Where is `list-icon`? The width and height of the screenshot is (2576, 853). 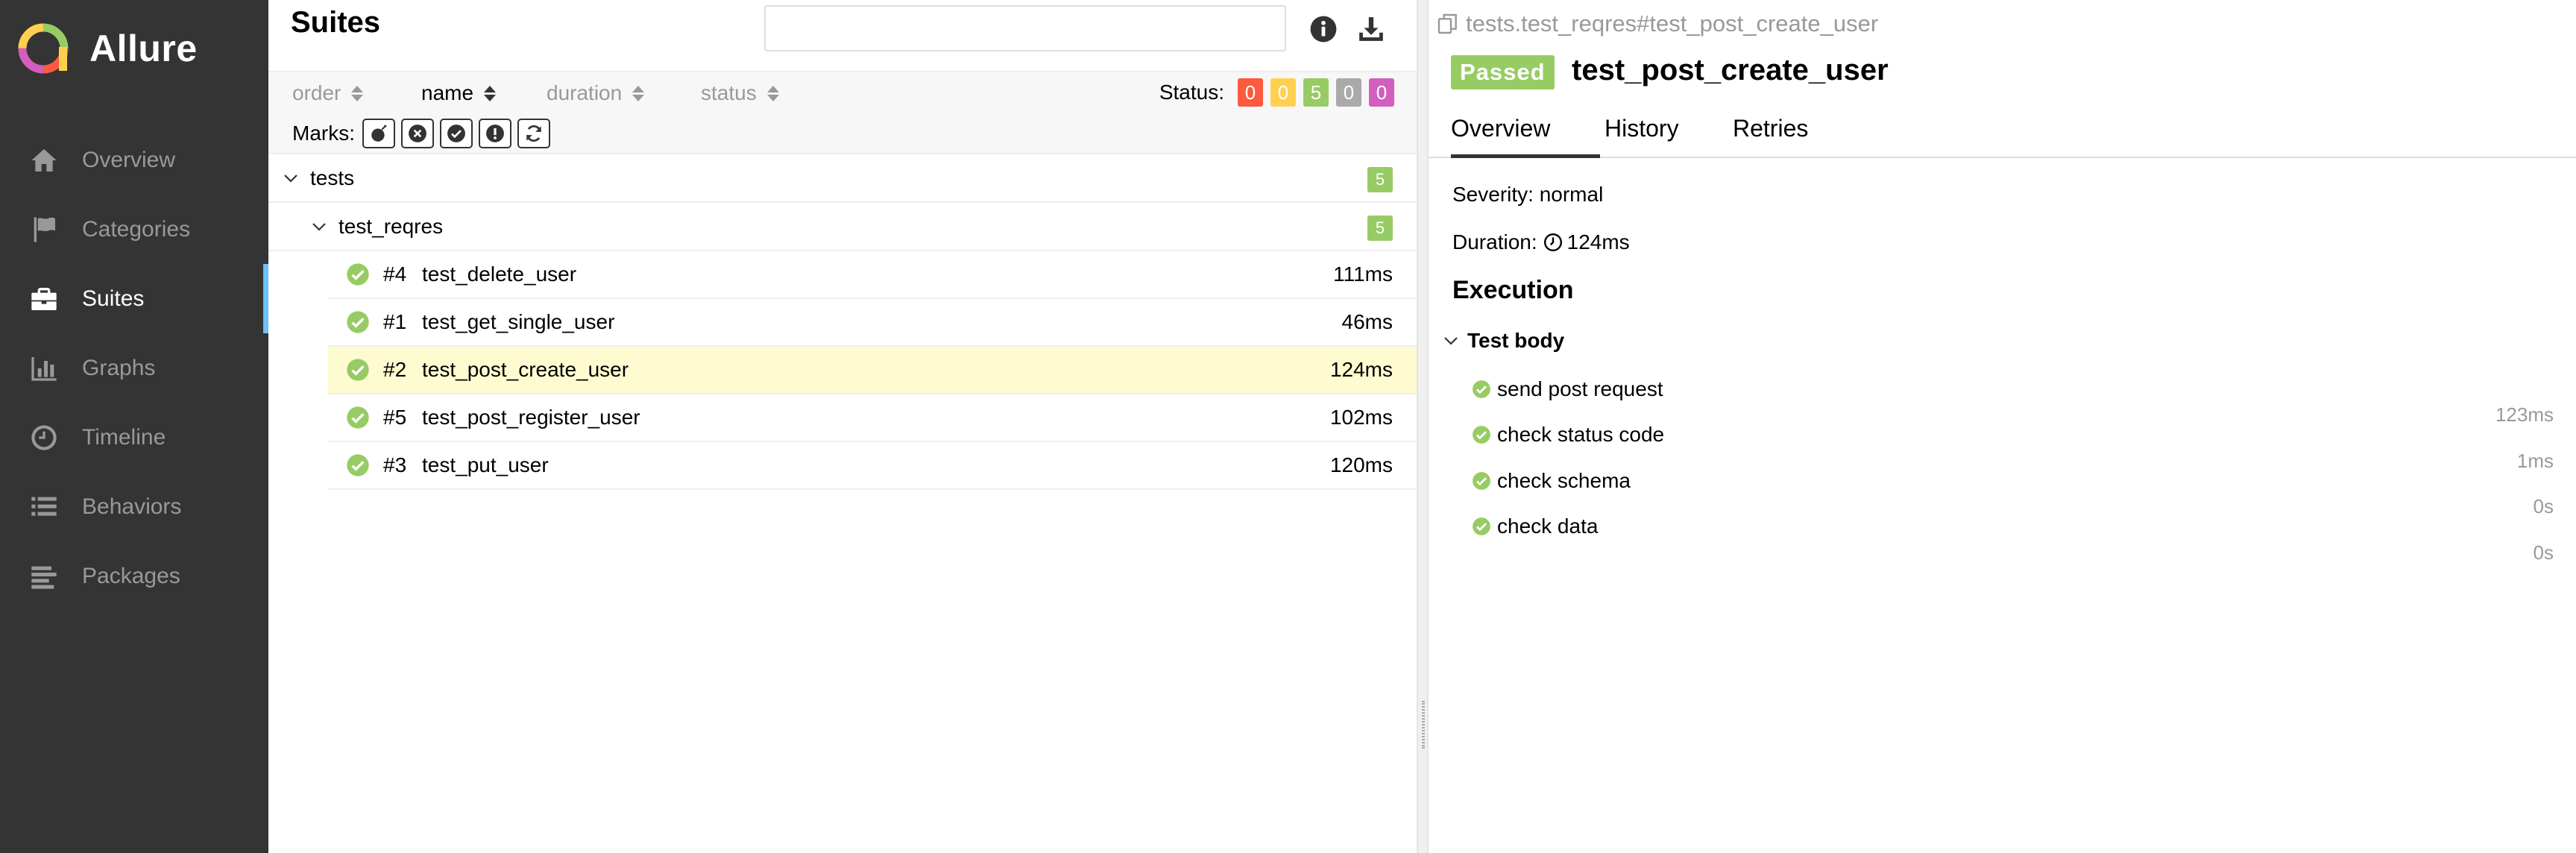 list-icon is located at coordinates (44, 507).